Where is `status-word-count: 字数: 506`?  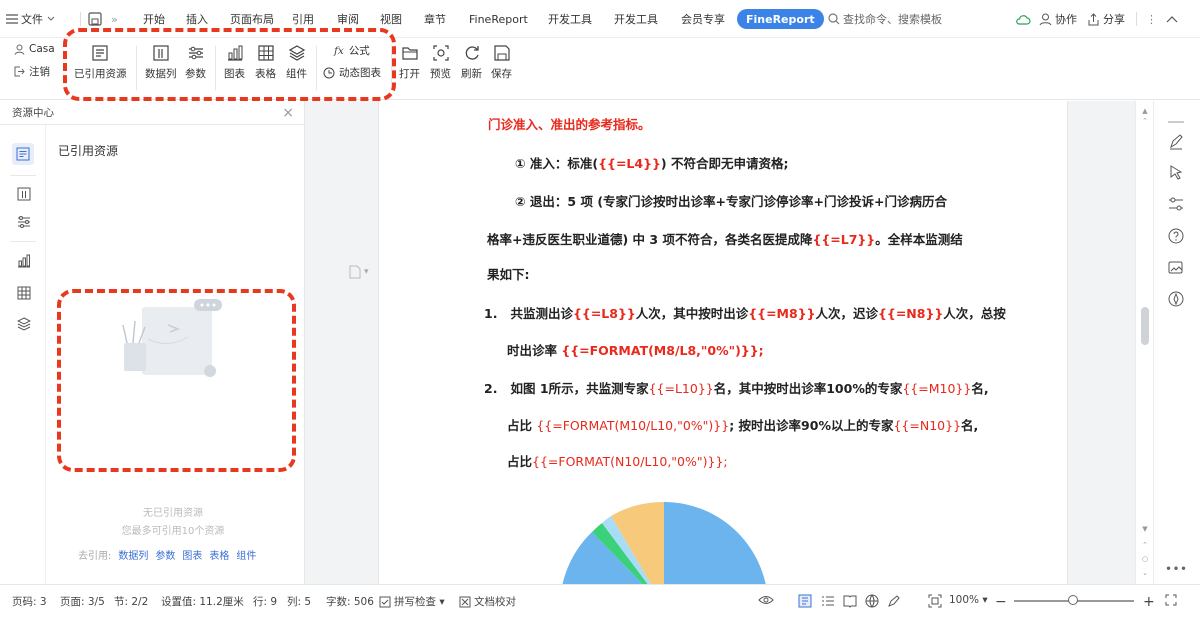 status-word-count: 字数: 506 is located at coordinates (350, 601).